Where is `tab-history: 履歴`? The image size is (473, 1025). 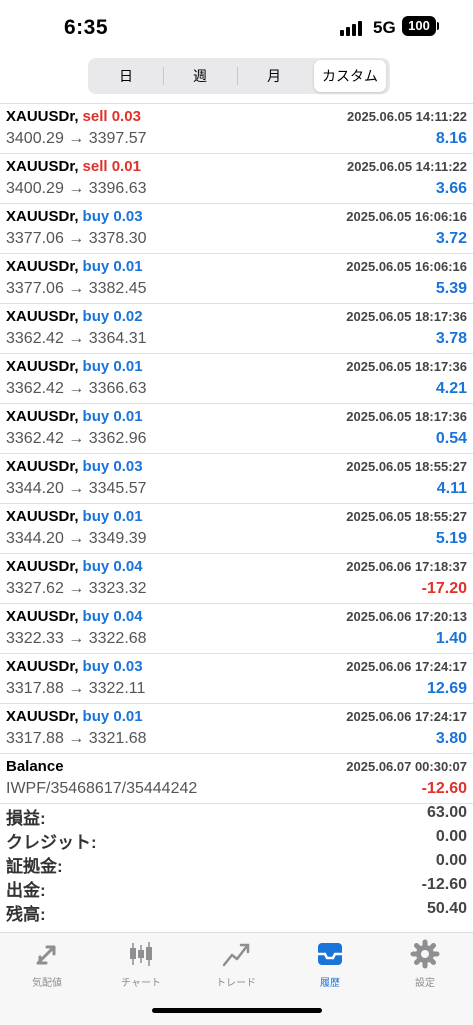 tab-history: 履歴 is located at coordinates (330, 964).